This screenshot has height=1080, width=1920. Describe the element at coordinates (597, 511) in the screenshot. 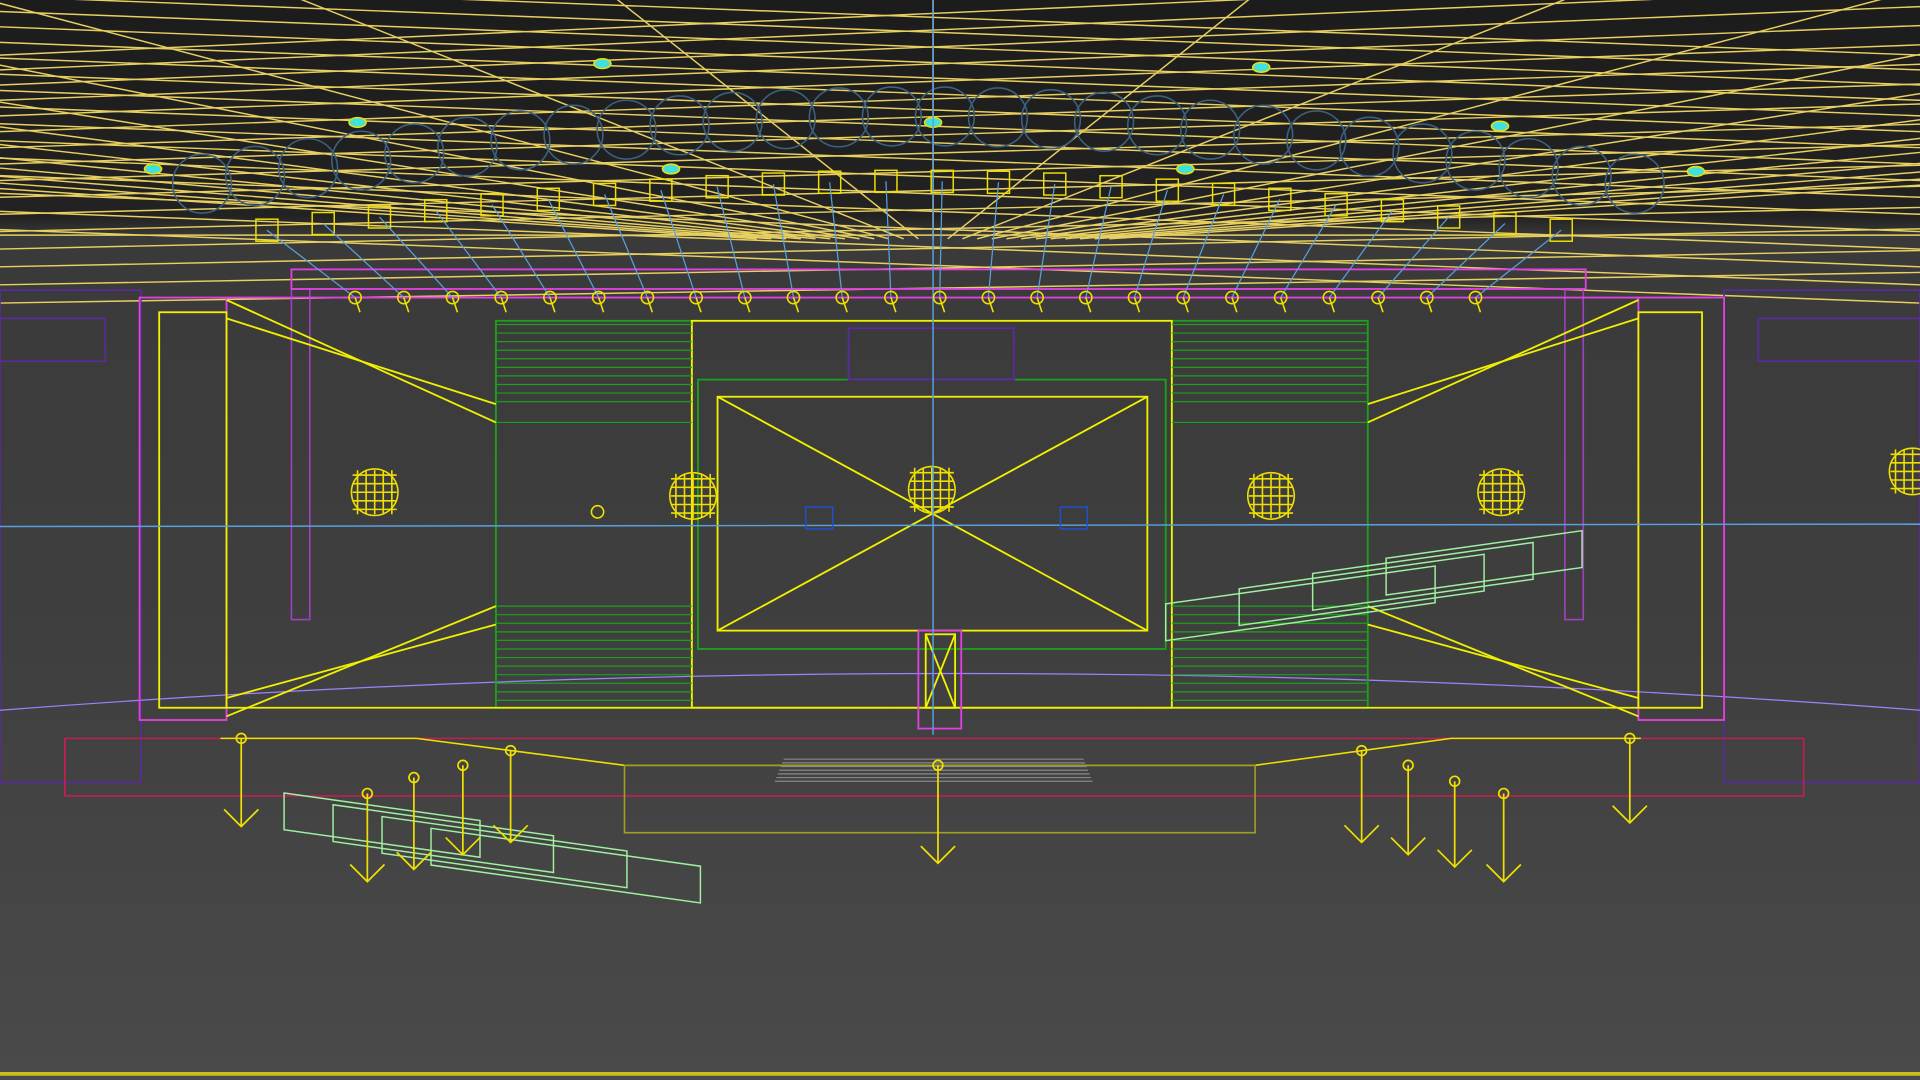

I see `target-icon` at that location.